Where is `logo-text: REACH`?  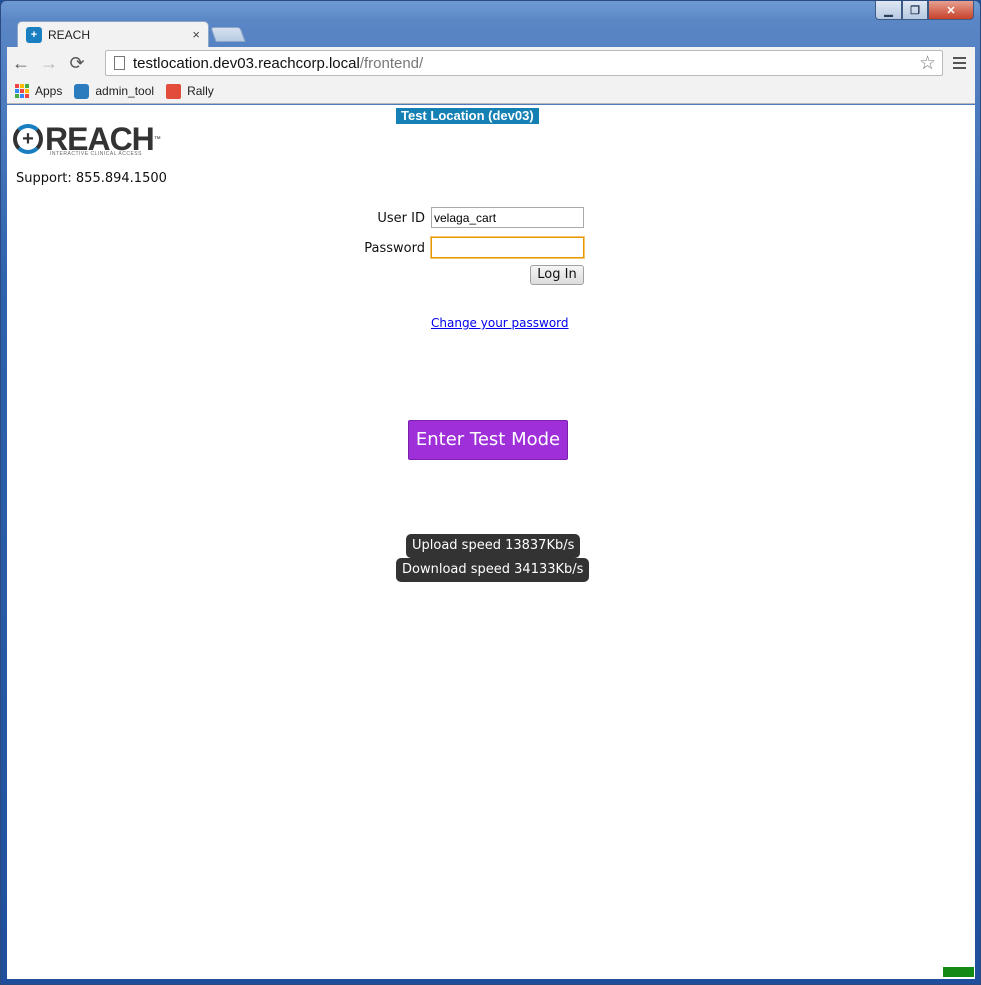
logo-text: REACH is located at coordinates (100, 139).